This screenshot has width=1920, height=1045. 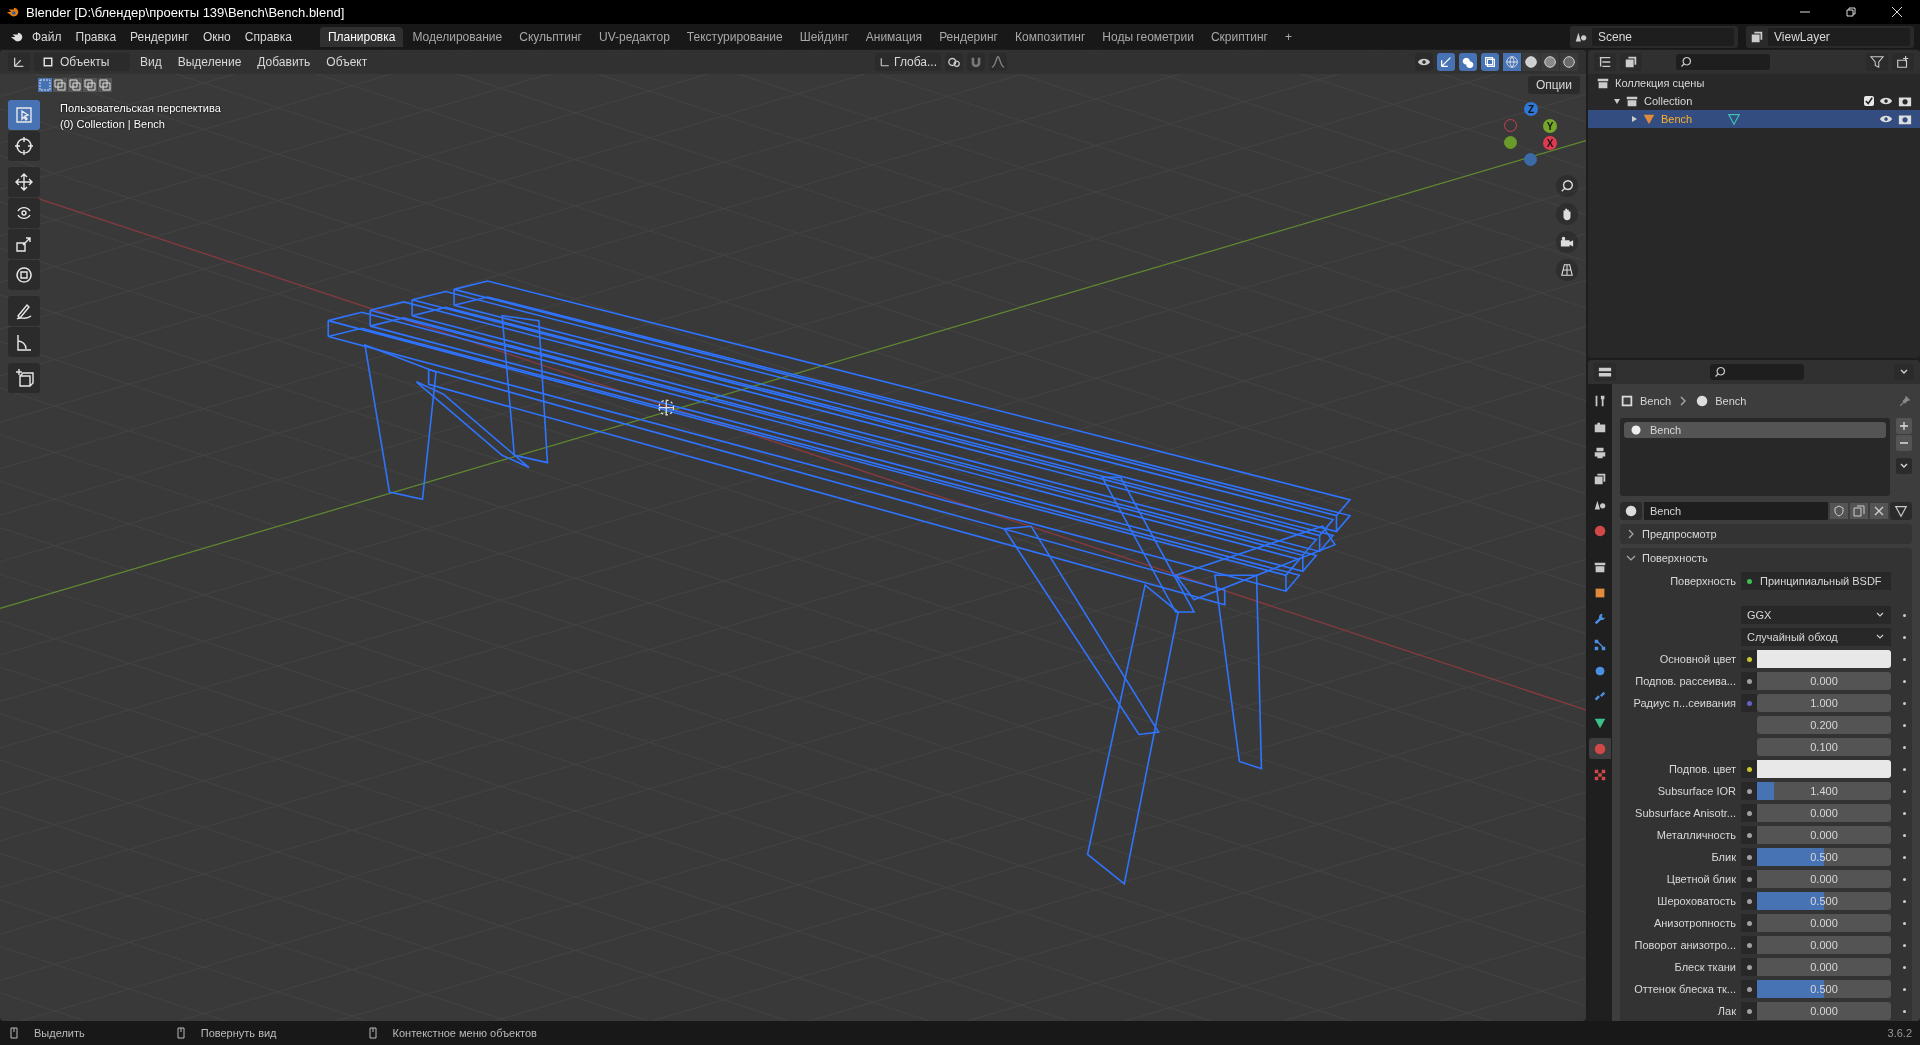 I want to click on workspace-tab: Ноды геометрии, so click(x=1148, y=36).